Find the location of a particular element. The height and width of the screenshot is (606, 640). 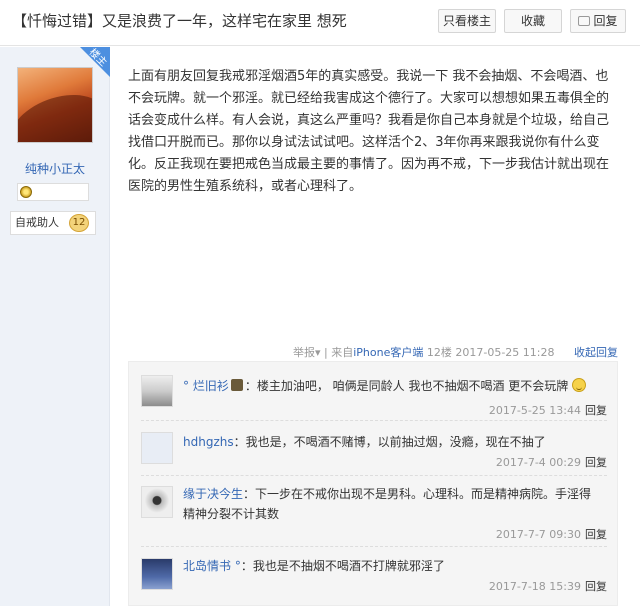

reply-button: 回复 is located at coordinates (598, 21).